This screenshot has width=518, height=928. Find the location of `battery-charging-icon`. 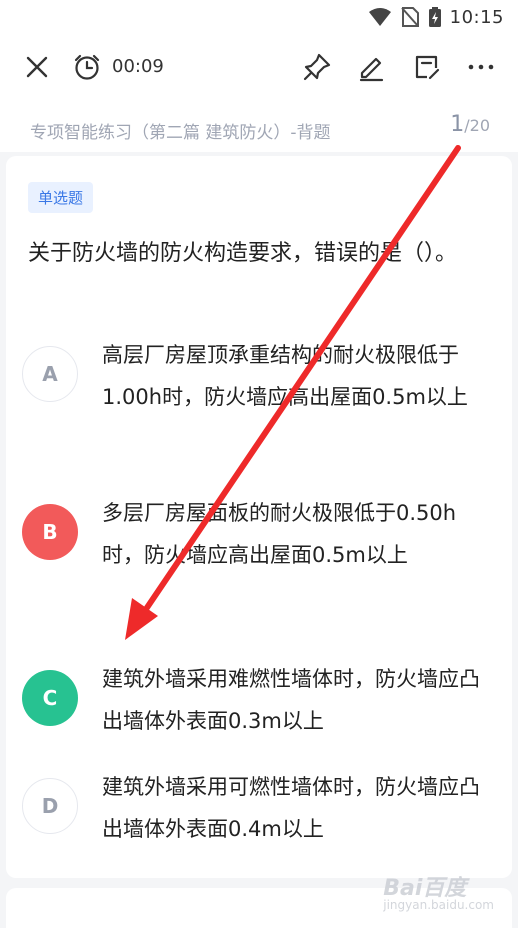

battery-charging-icon is located at coordinates (434, 17).